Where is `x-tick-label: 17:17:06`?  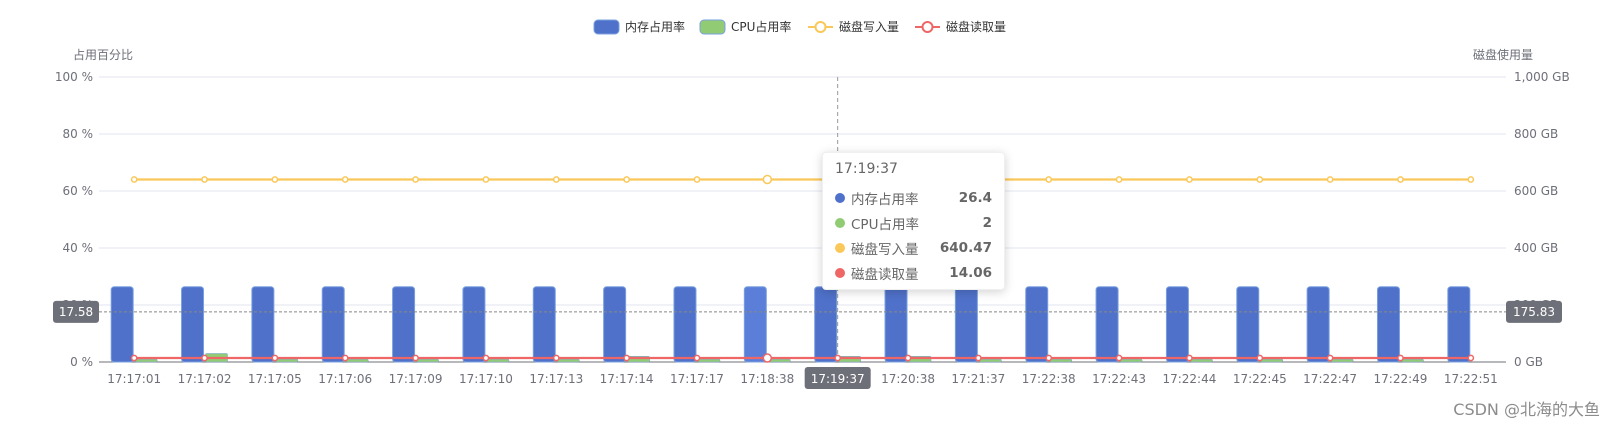
x-tick-label: 17:17:06 is located at coordinates (345, 379).